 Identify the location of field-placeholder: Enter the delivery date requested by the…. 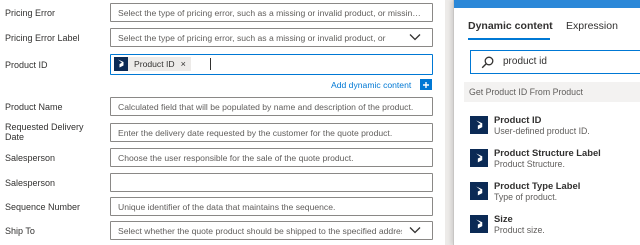
(255, 133).